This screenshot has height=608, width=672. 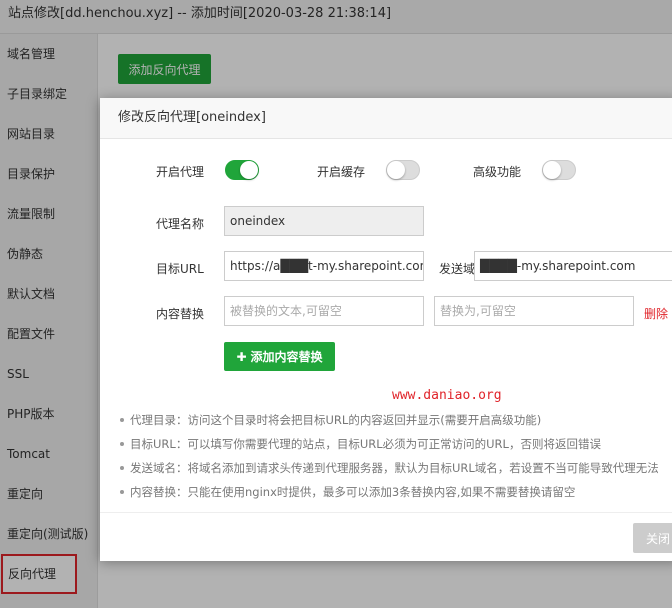 I want to click on enable-cache-toggle, so click(x=403, y=170).